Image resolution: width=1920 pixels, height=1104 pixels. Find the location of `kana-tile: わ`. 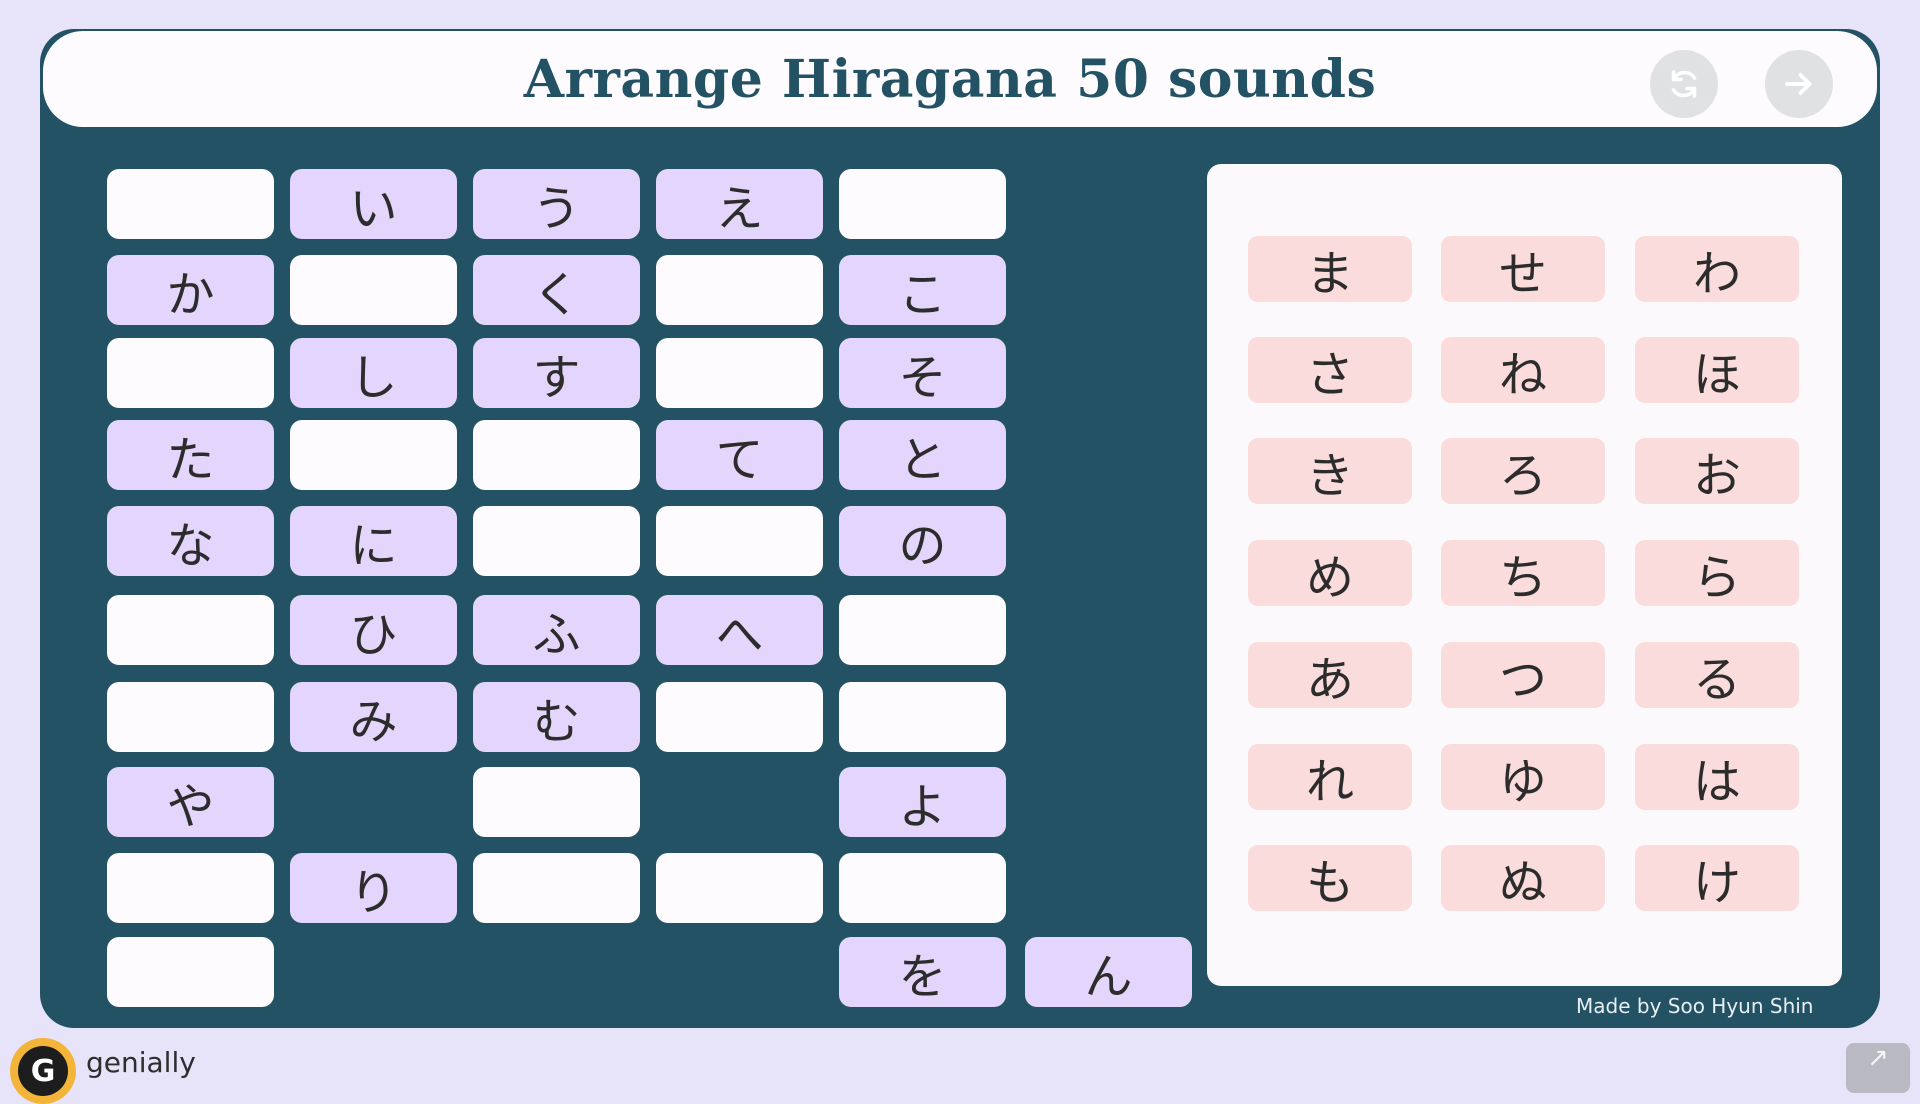

kana-tile: わ is located at coordinates (1717, 269).